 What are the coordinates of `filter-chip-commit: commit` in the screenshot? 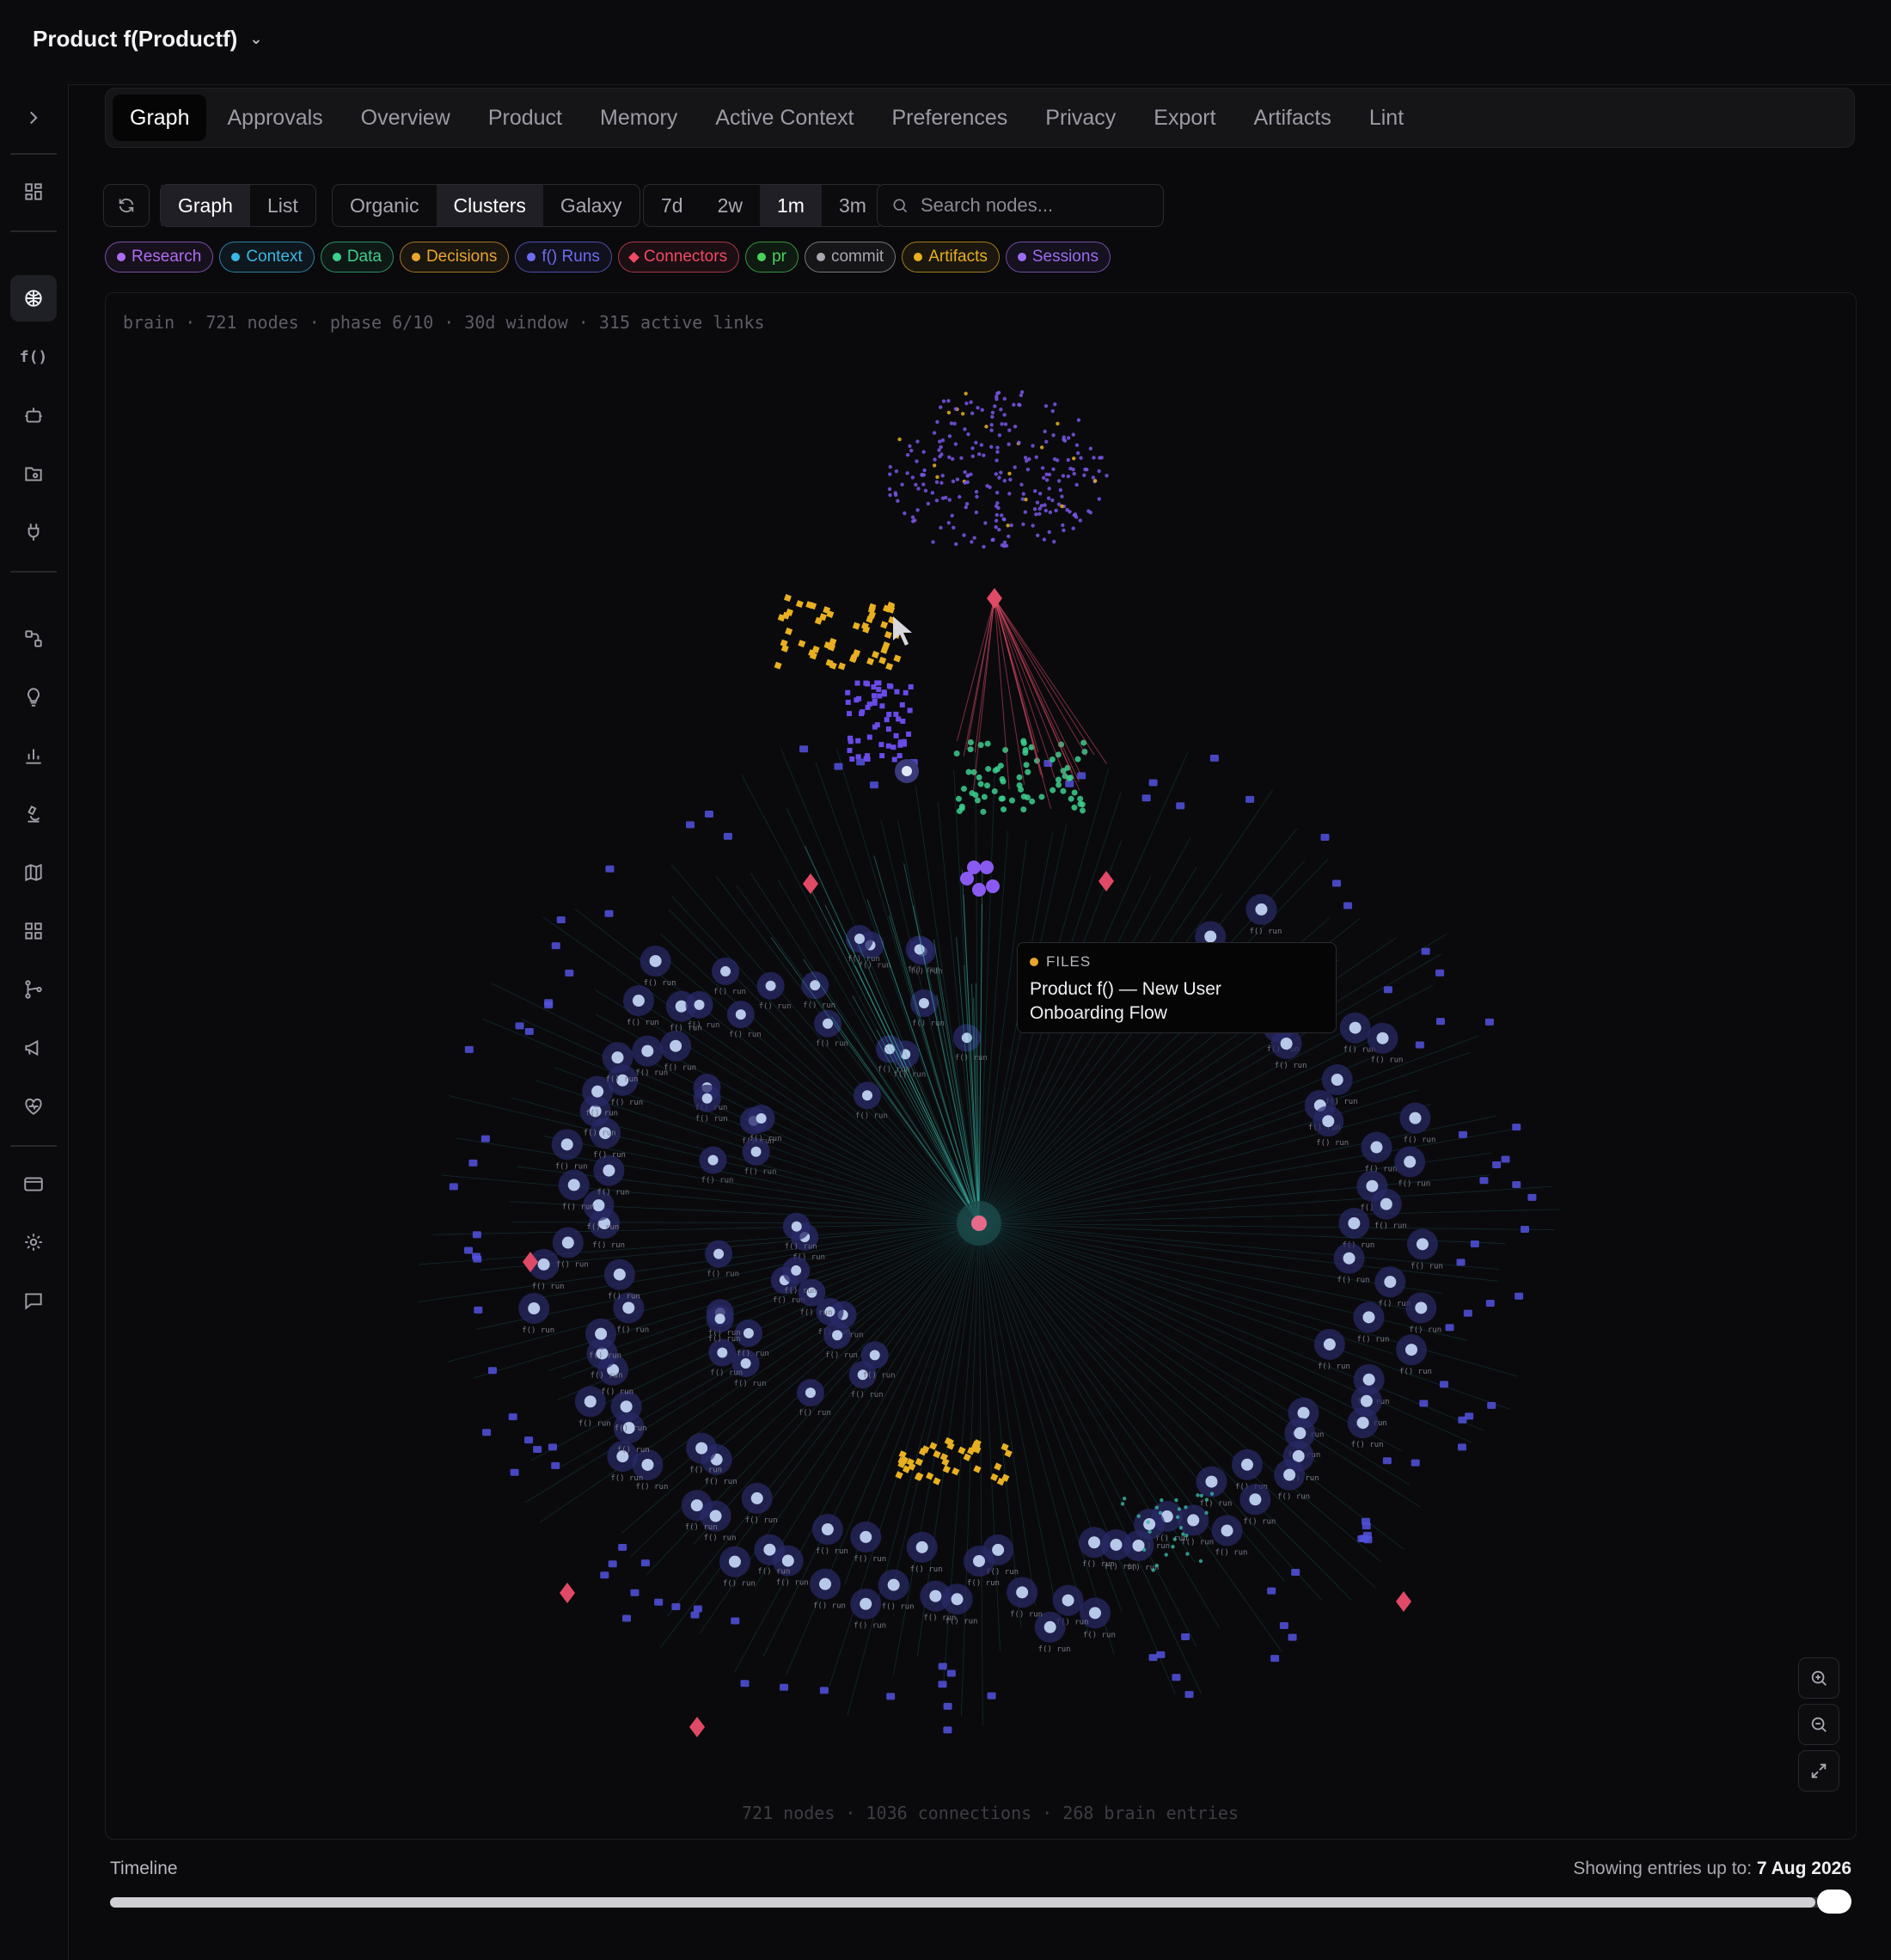 It's located at (850, 257).